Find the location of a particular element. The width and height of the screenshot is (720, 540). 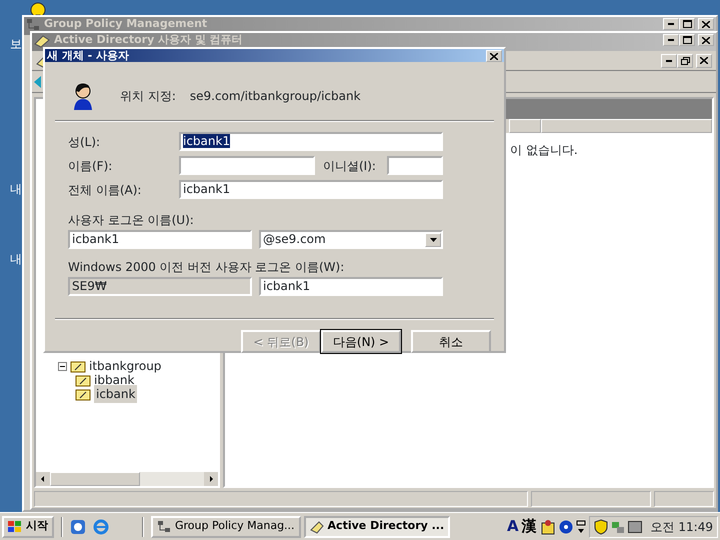

network-icon is located at coordinates (581, 527).